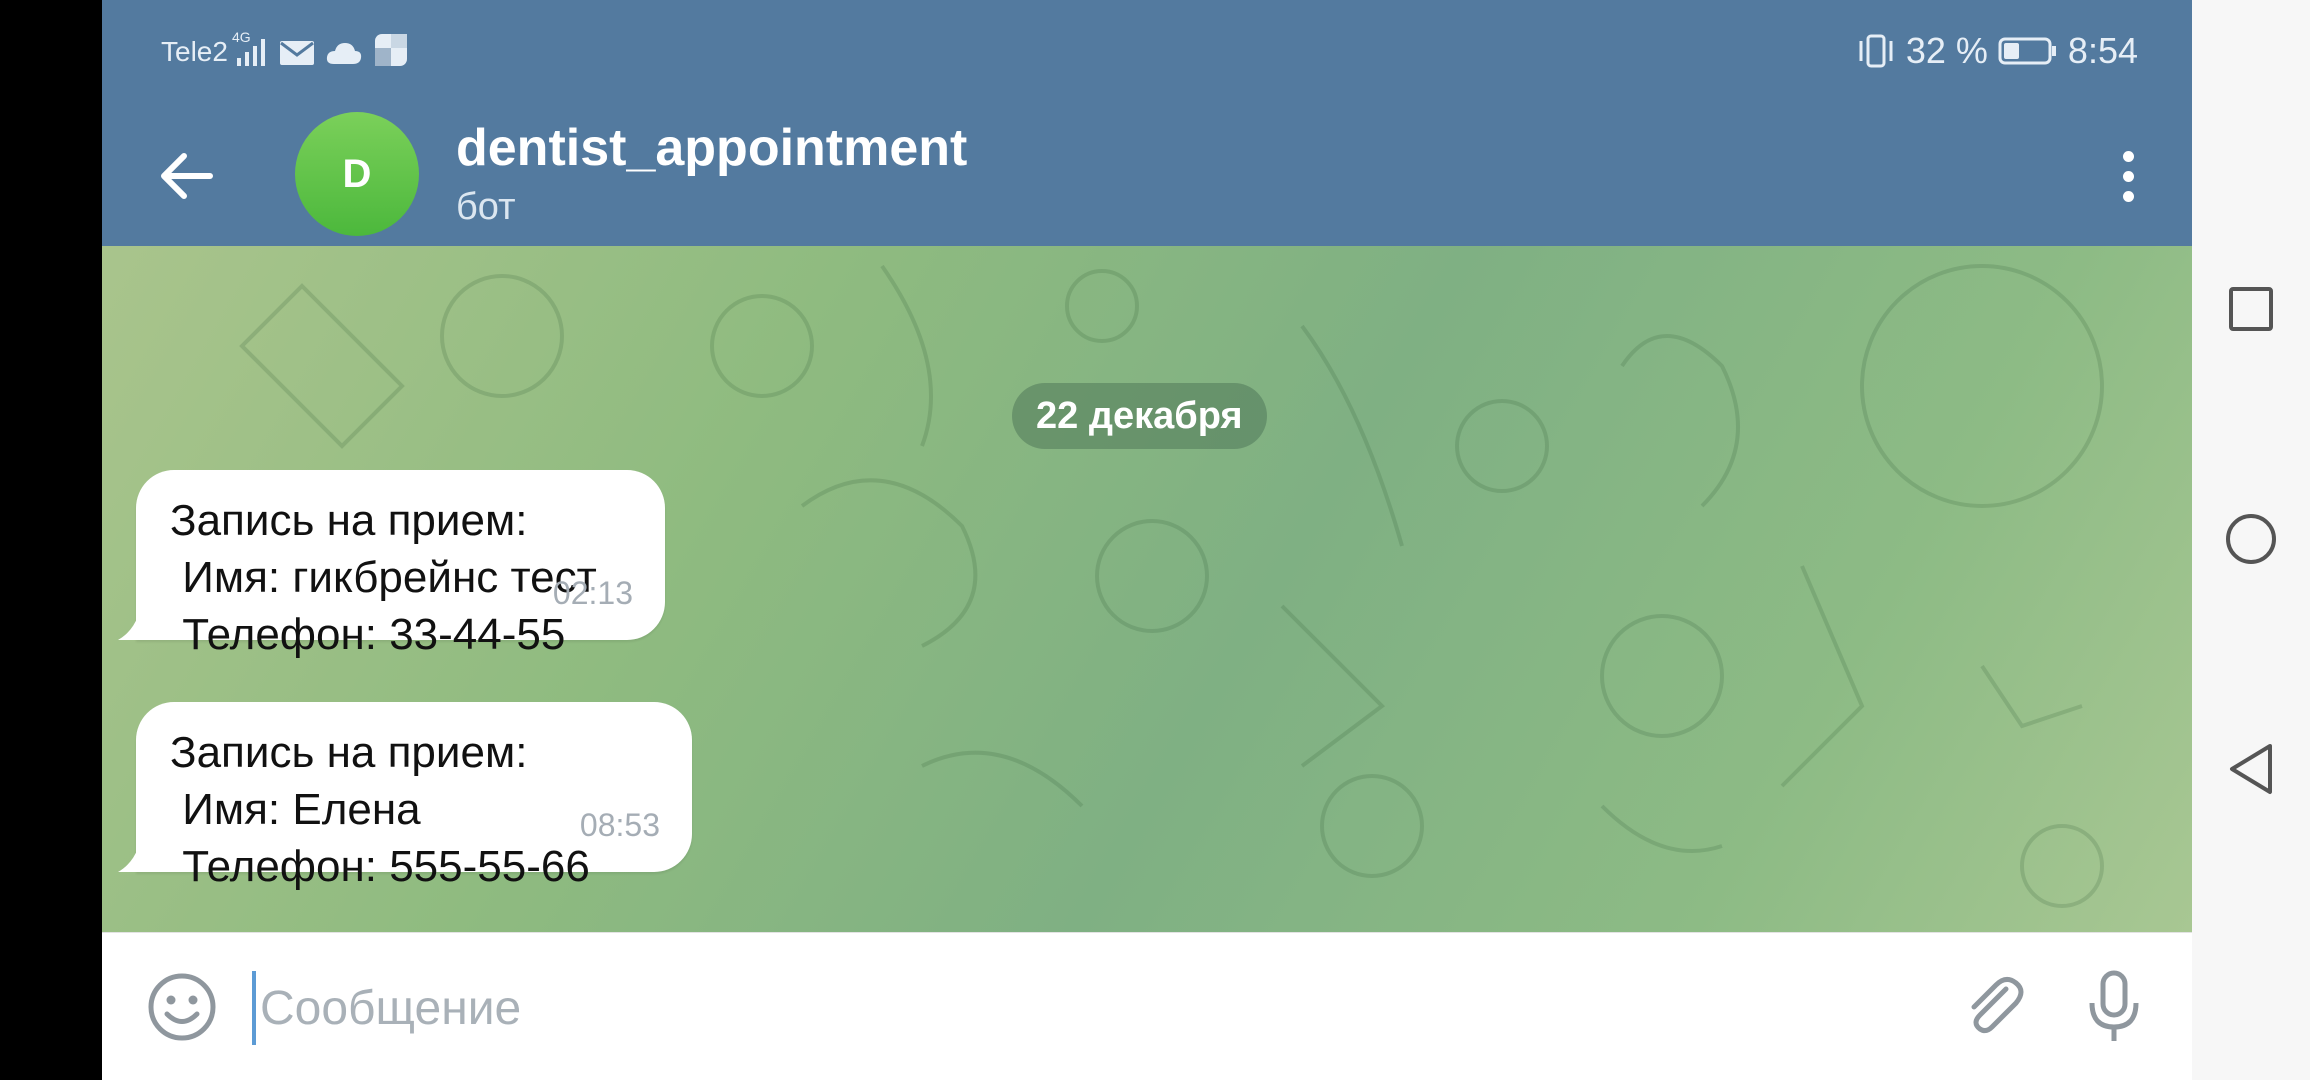 The height and width of the screenshot is (1080, 2310). I want to click on mail-icon, so click(296, 53).